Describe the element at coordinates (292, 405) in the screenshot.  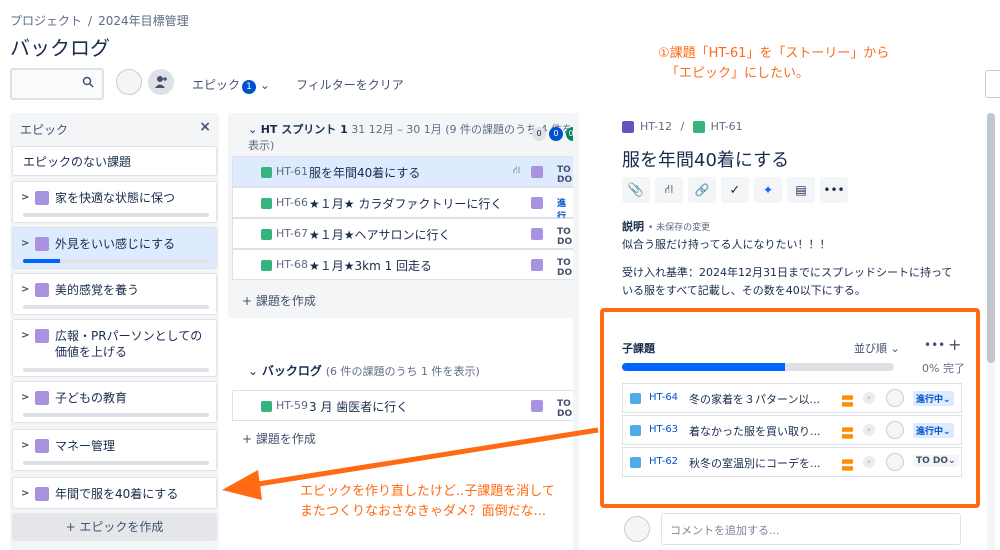
I see `issue-key: HT-59` at that location.